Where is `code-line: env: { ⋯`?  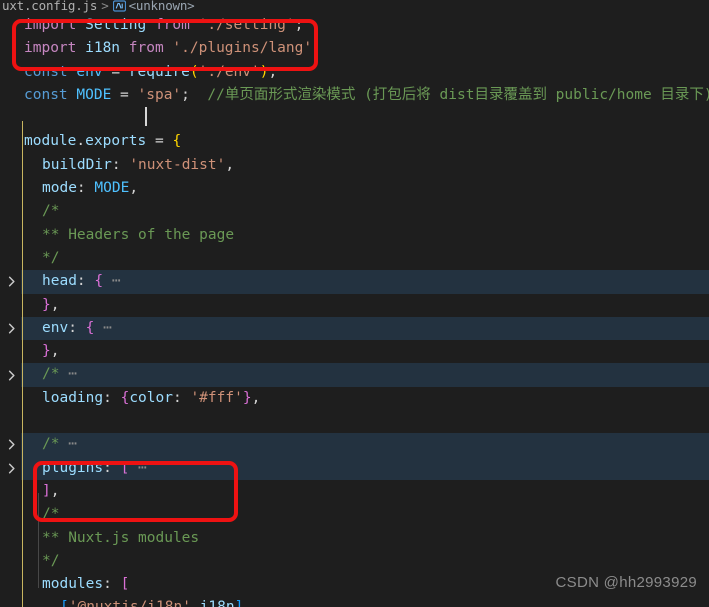
code-line: env: { ⋯ is located at coordinates (354, 328).